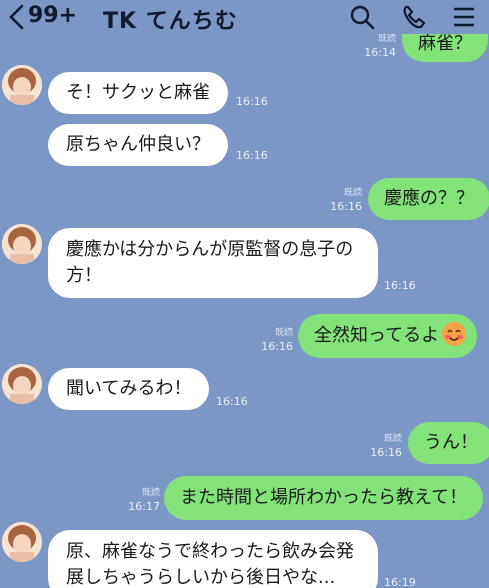 The image size is (489, 588). Describe the element at coordinates (464, 17) in the screenshot. I see `menu-icon` at that location.